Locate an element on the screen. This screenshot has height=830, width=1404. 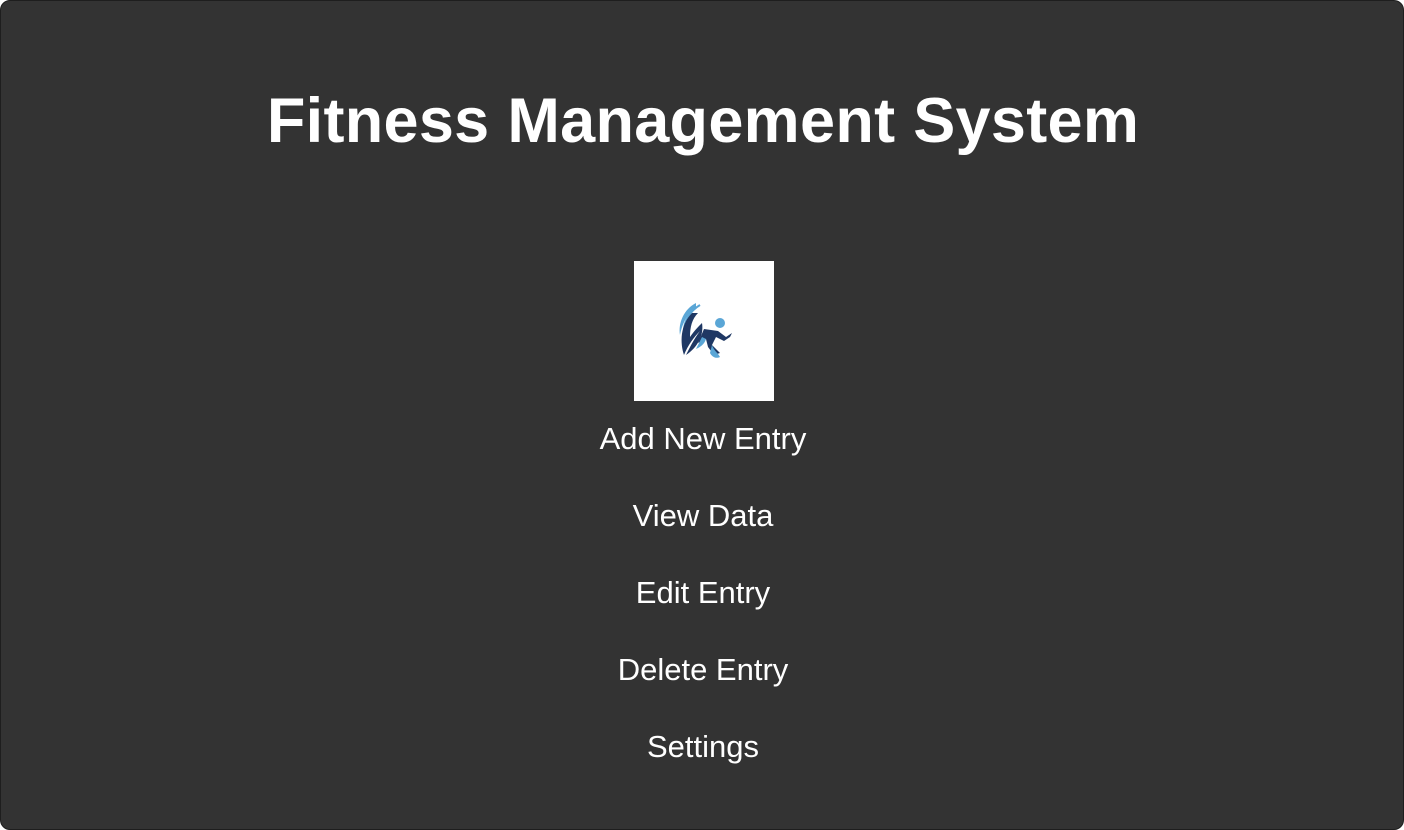
page-title: Fitness Management System is located at coordinates (703, 121).